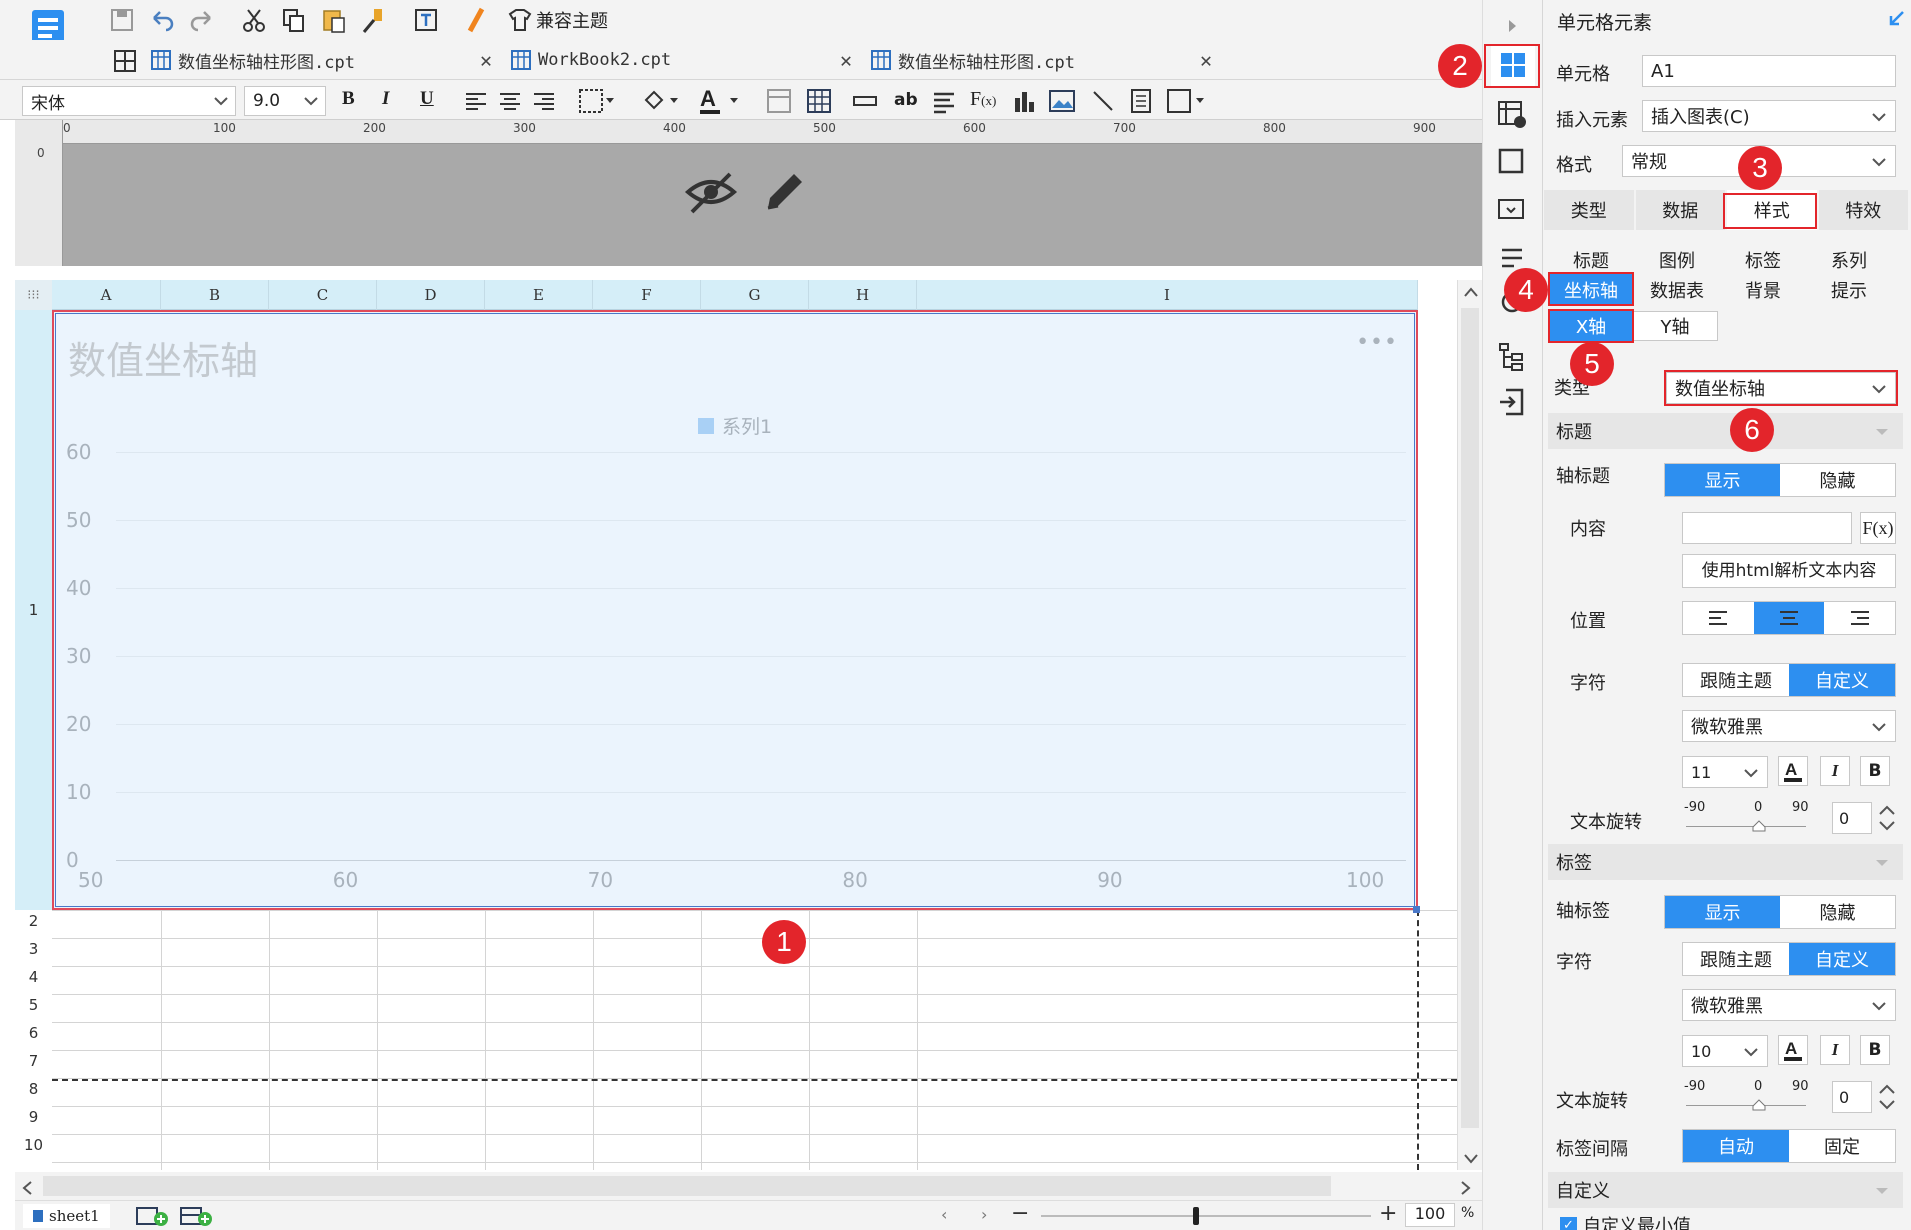  Describe the element at coordinates (1736, 1146) in the screenshot. I see `auto-option: 自动` at that location.